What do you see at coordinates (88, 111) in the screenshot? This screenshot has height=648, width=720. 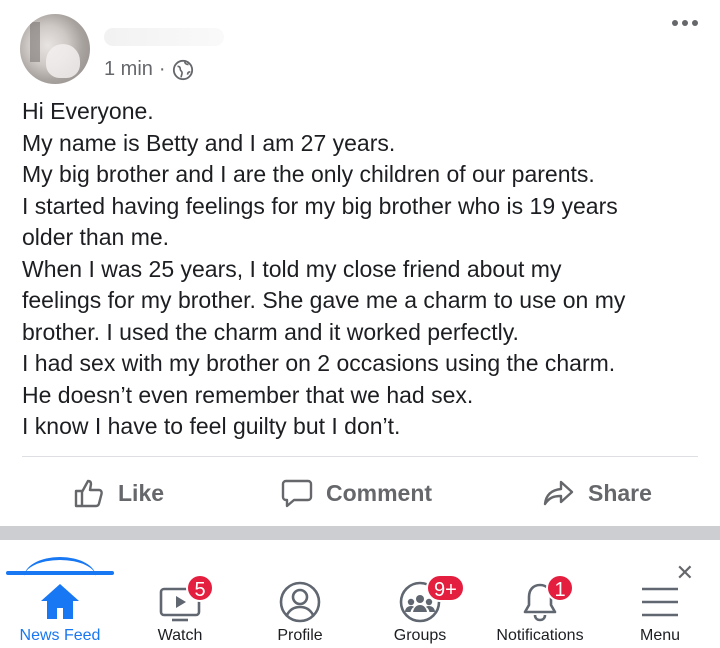 I see `post-line: Hi Everyone.` at bounding box center [88, 111].